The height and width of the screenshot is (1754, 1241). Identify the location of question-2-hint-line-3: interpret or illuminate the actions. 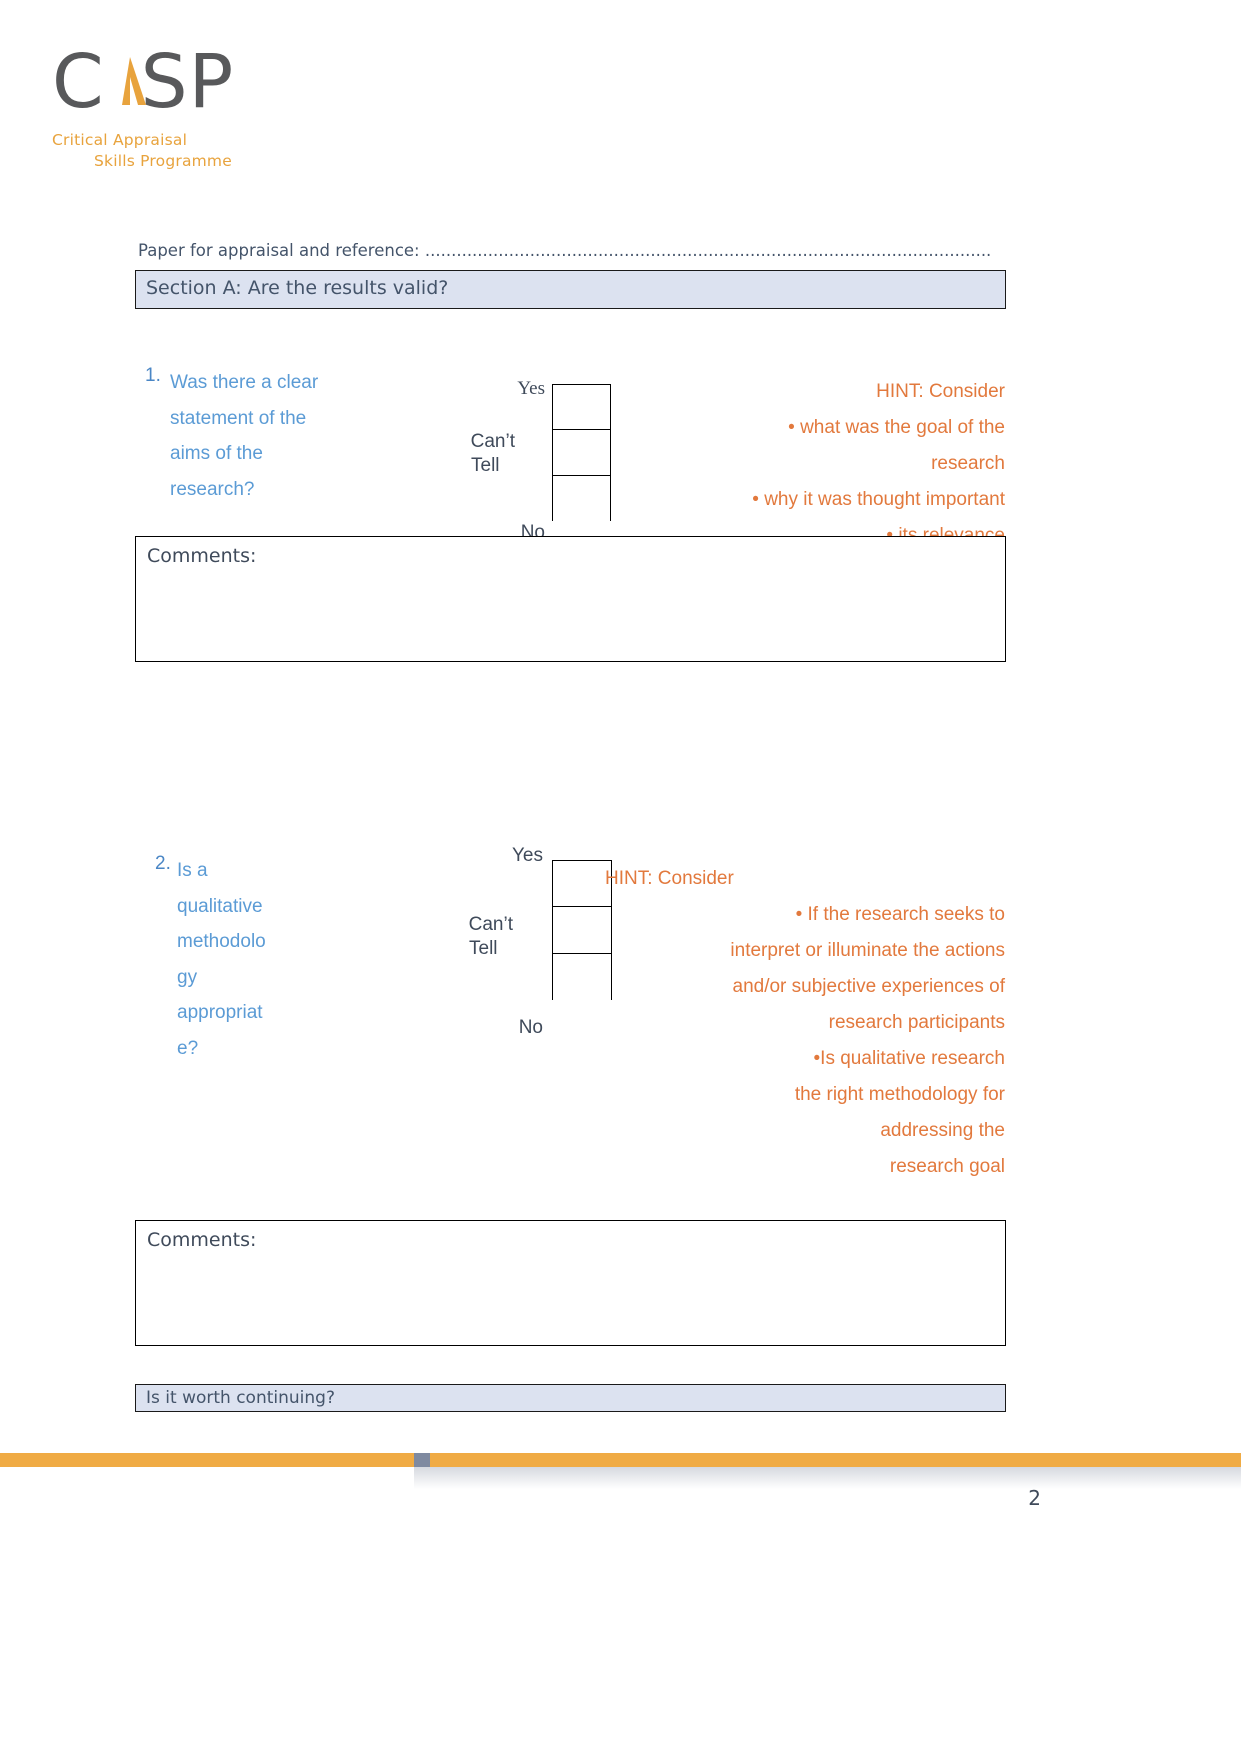
(867, 950).